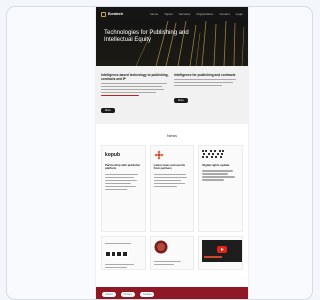 This screenshot has height=300, width=320. I want to click on news-tile-2: Latest news and events from partners, so click(172, 188).